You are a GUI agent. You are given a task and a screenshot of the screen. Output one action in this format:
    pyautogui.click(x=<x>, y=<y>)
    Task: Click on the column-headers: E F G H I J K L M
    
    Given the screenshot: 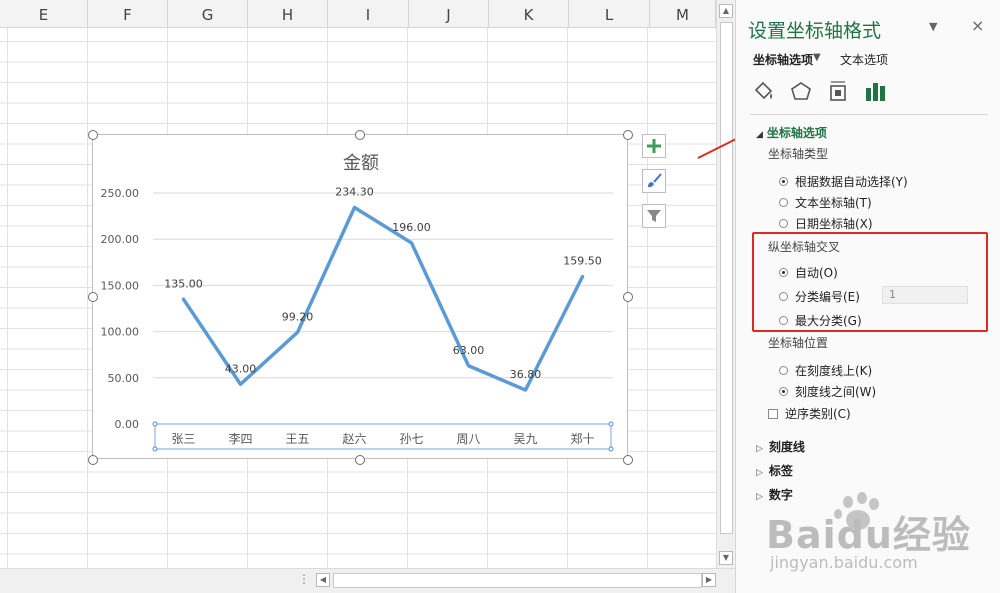 What is the action you would take?
    pyautogui.click(x=367, y=14)
    